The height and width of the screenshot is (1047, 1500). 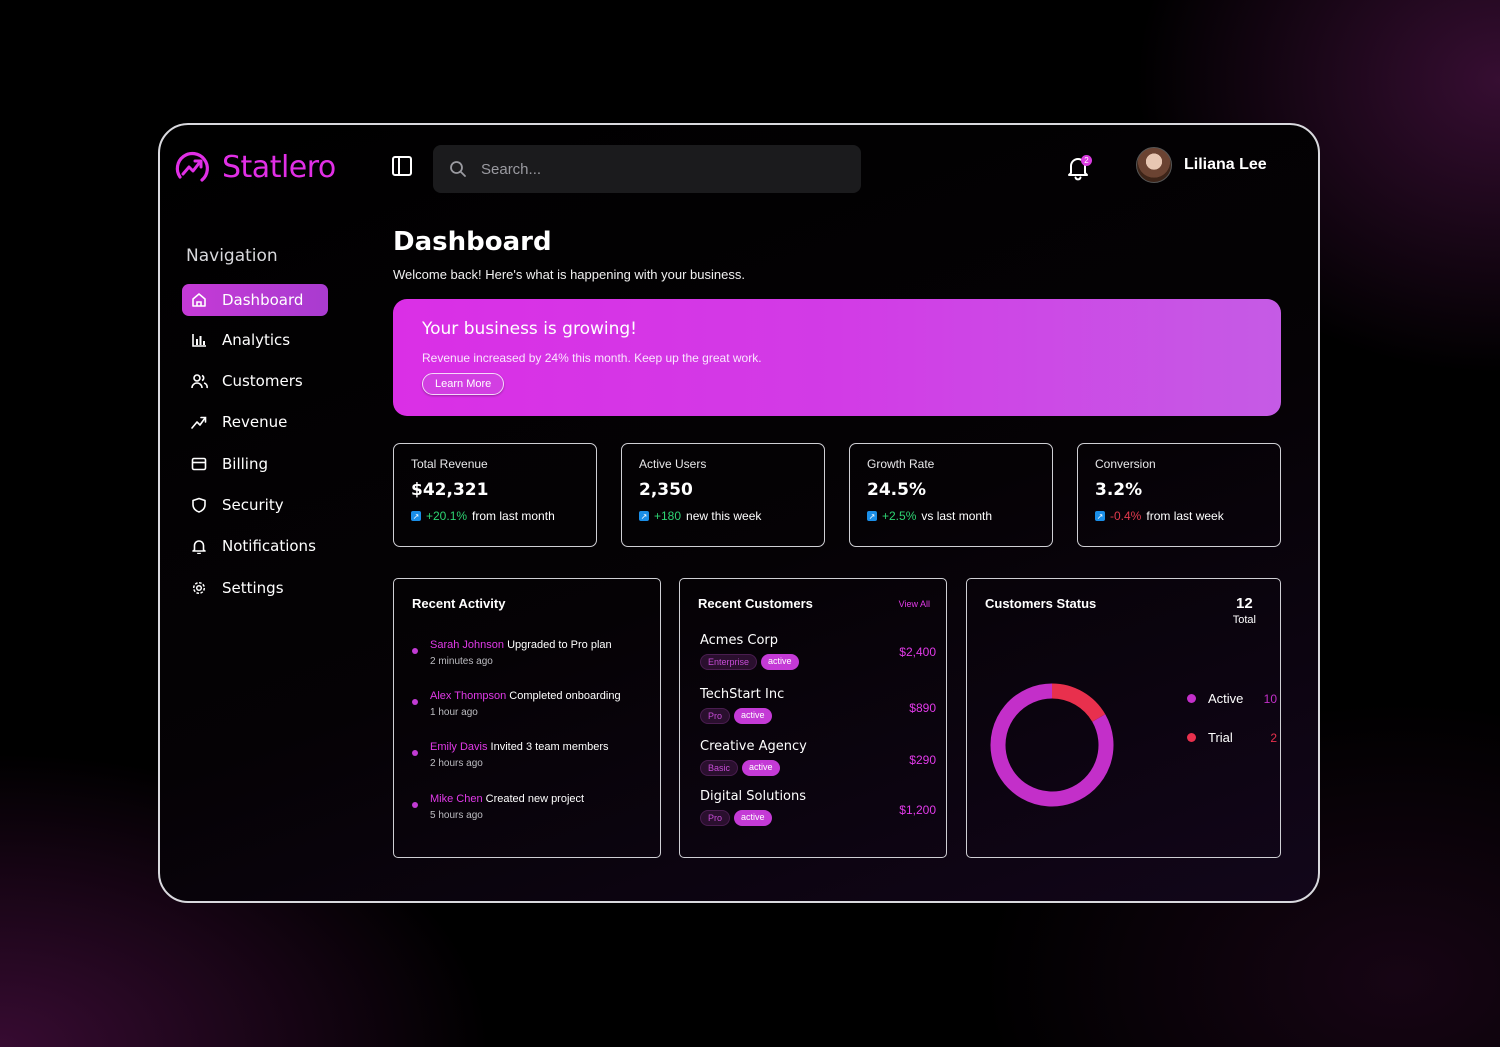 What do you see at coordinates (742, 694) in the screenshot?
I see `customer-name: TechStart Inc` at bounding box center [742, 694].